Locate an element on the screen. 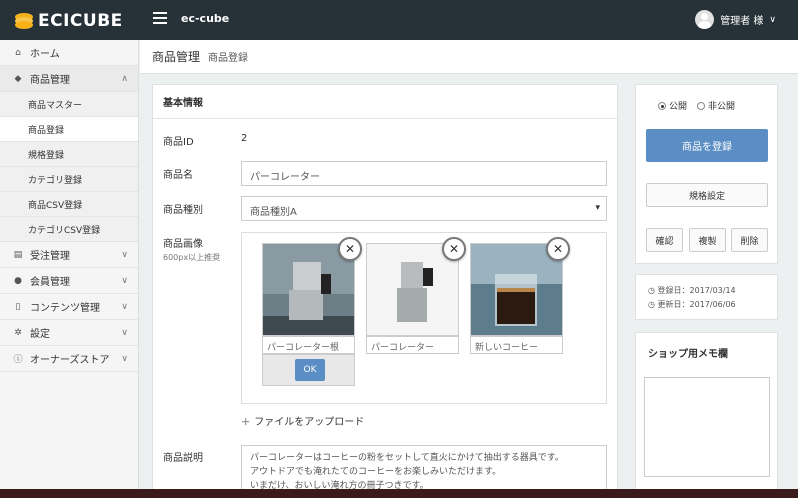 The width and height of the screenshot is (798, 498). class-settings-button: 規格設定 is located at coordinates (707, 195).